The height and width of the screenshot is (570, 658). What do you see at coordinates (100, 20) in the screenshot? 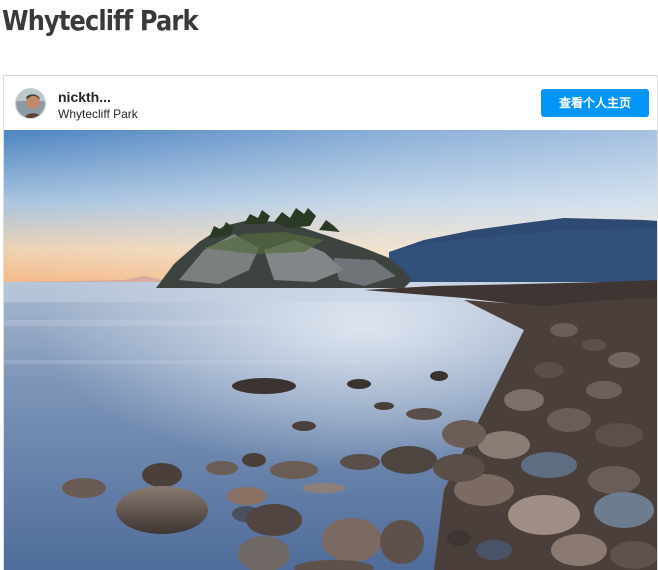
I see `page-title: Whytecliff Park` at bounding box center [100, 20].